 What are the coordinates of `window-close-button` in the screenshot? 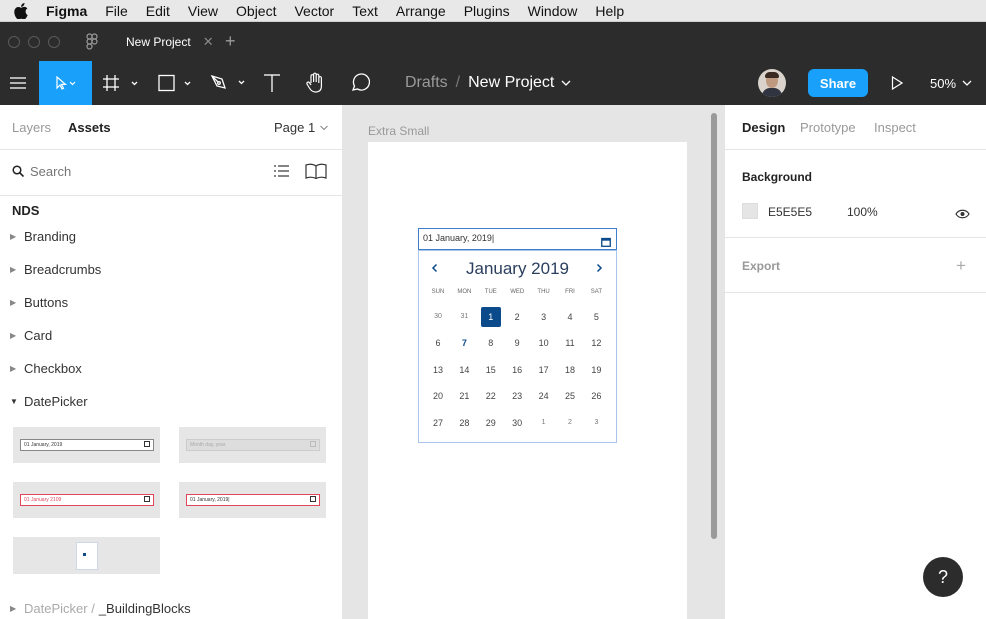 It's located at (14, 41).